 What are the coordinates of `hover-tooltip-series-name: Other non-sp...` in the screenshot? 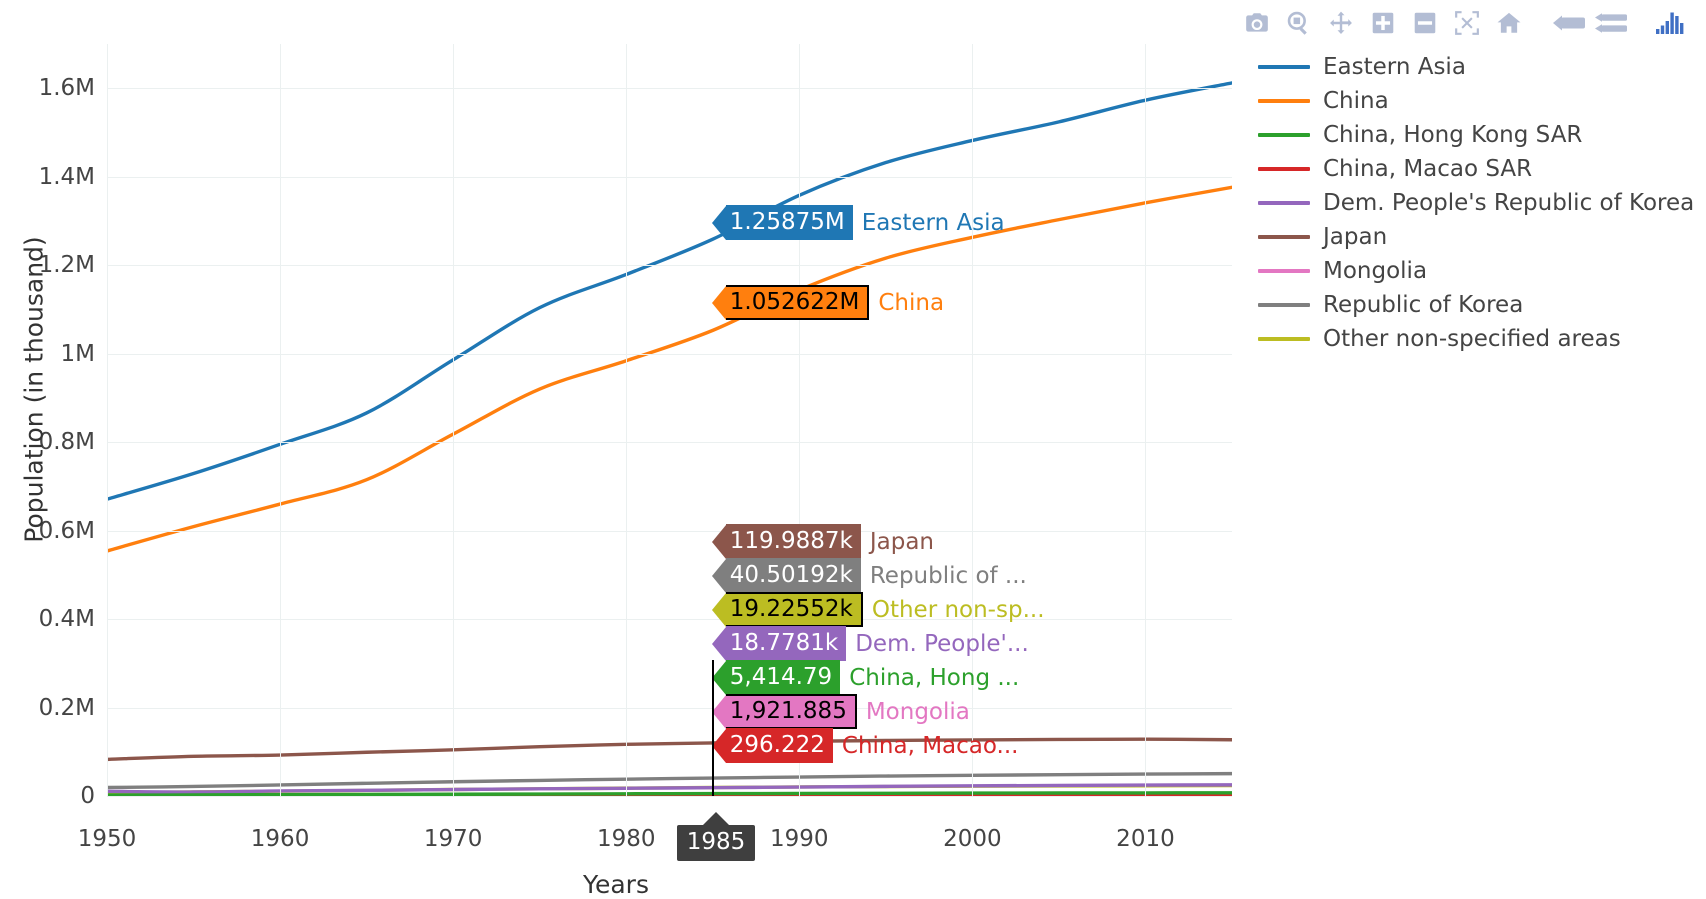 It's located at (958, 610).